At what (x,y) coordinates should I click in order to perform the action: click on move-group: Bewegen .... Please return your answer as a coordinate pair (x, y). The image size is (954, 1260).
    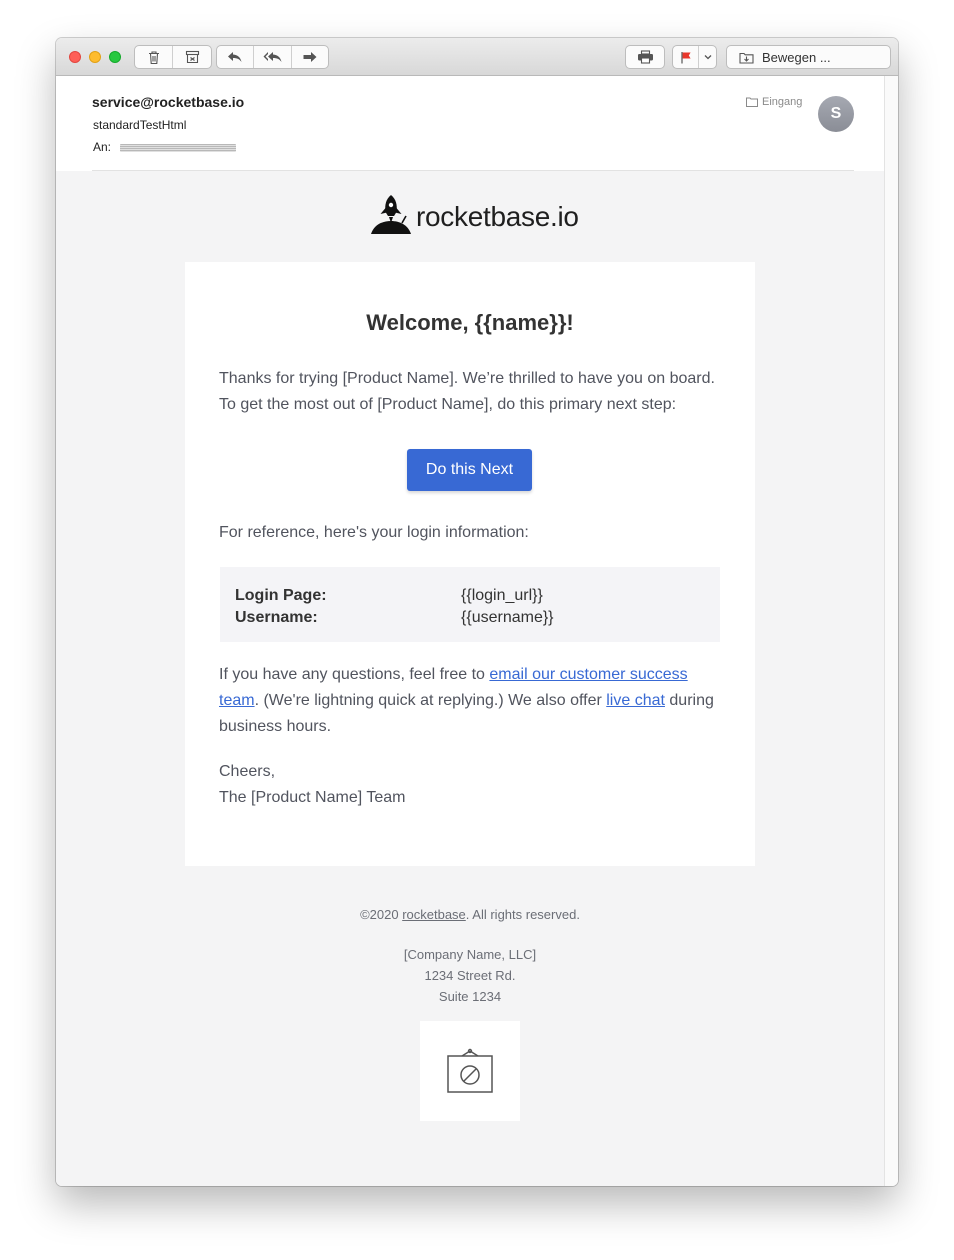
    Looking at the image, I should click on (808, 57).